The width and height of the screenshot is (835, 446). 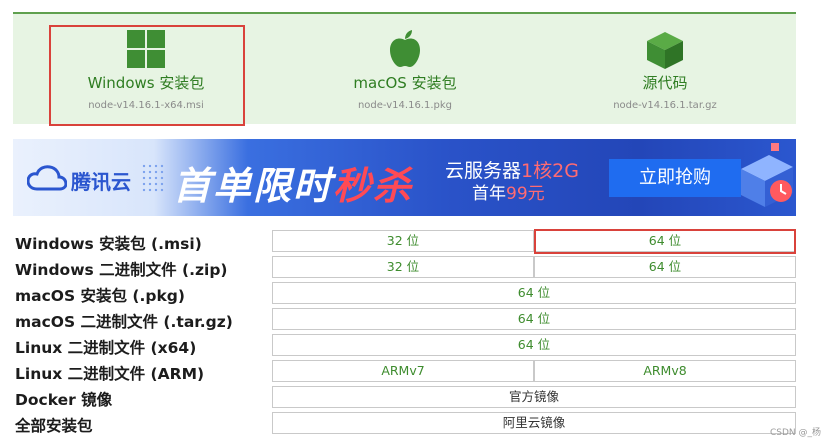 I want to click on cell-docker-official: 官方镜像, so click(x=534, y=397).